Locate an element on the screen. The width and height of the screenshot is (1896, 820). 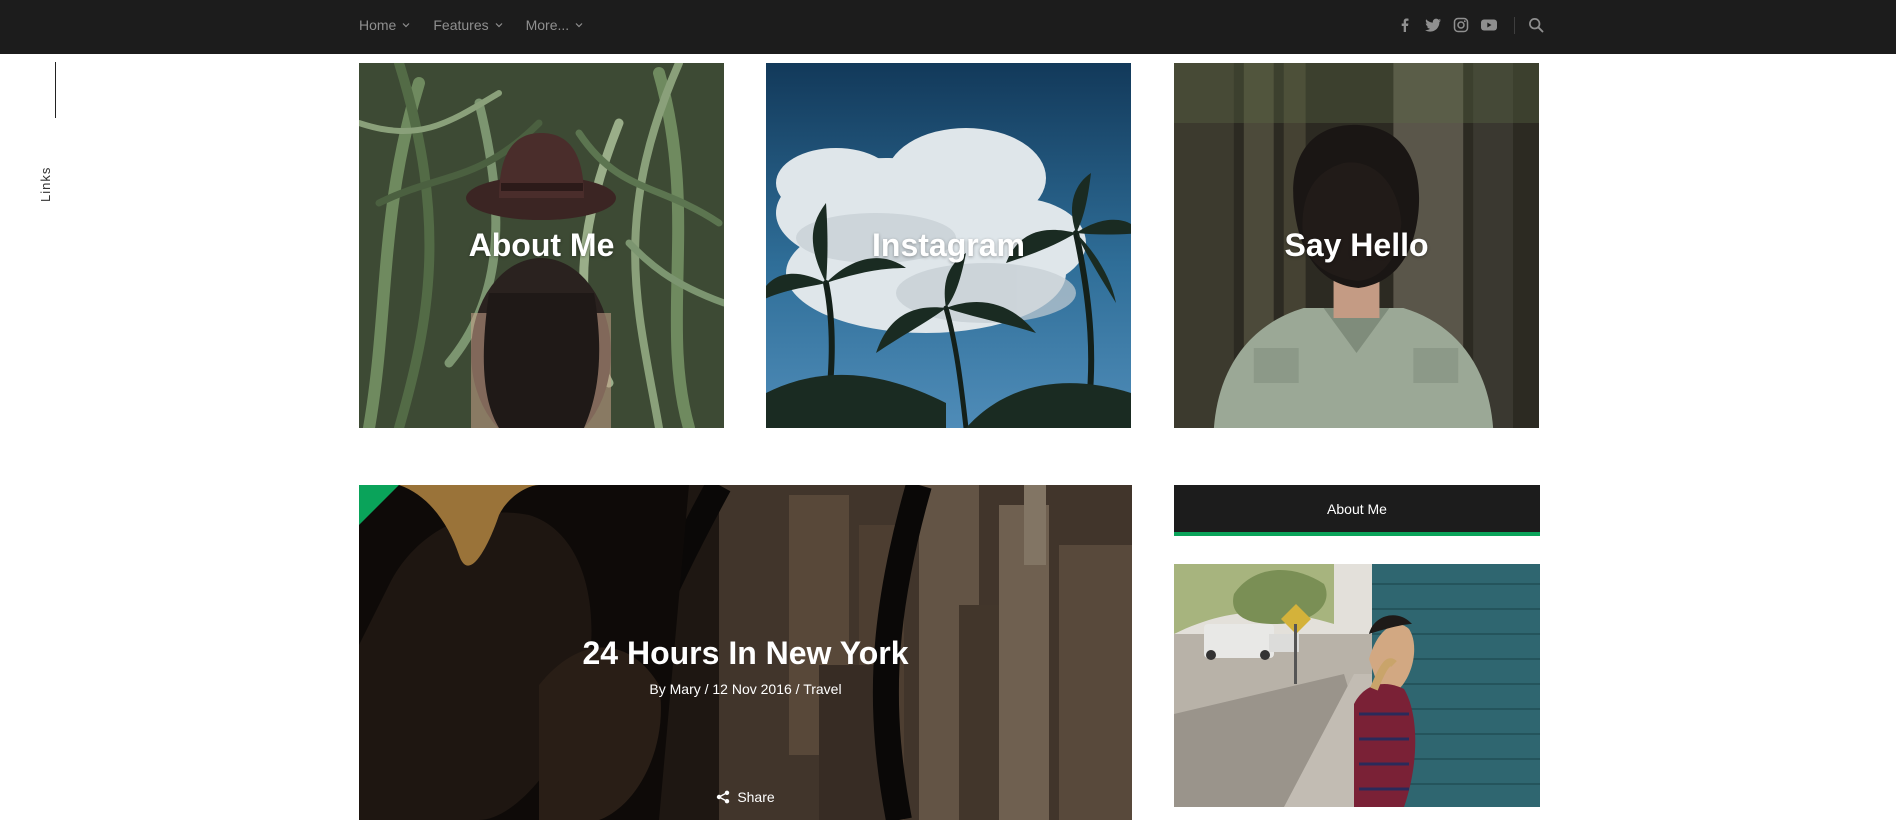
youtube-icon is located at coordinates (1489, 25).